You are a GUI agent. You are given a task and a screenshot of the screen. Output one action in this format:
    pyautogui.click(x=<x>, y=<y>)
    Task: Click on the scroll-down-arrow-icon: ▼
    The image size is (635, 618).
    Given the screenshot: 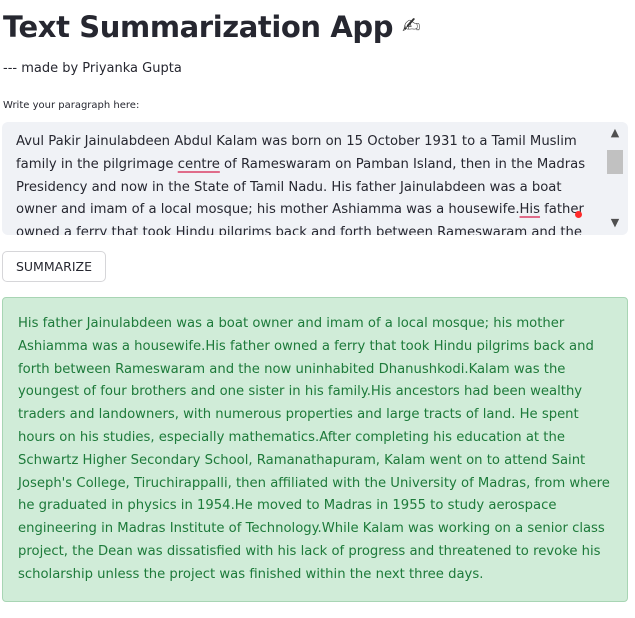 What is the action you would take?
    pyautogui.click(x=615, y=223)
    